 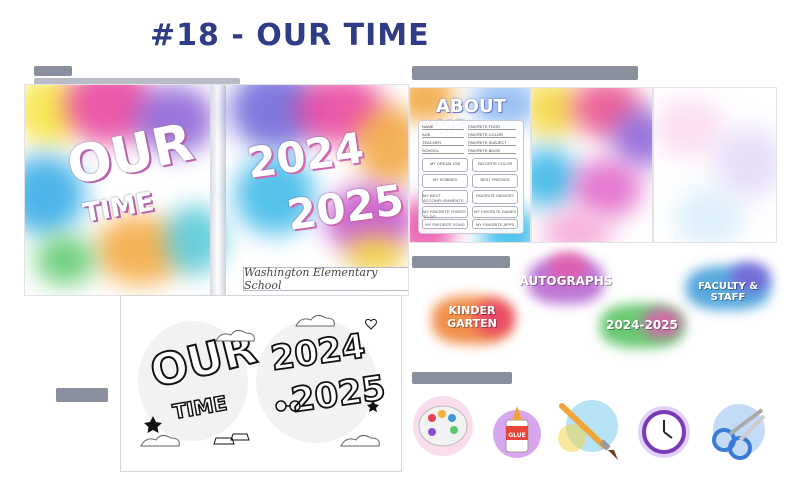 I want to click on pale-watercolor-page, so click(x=715, y=165).